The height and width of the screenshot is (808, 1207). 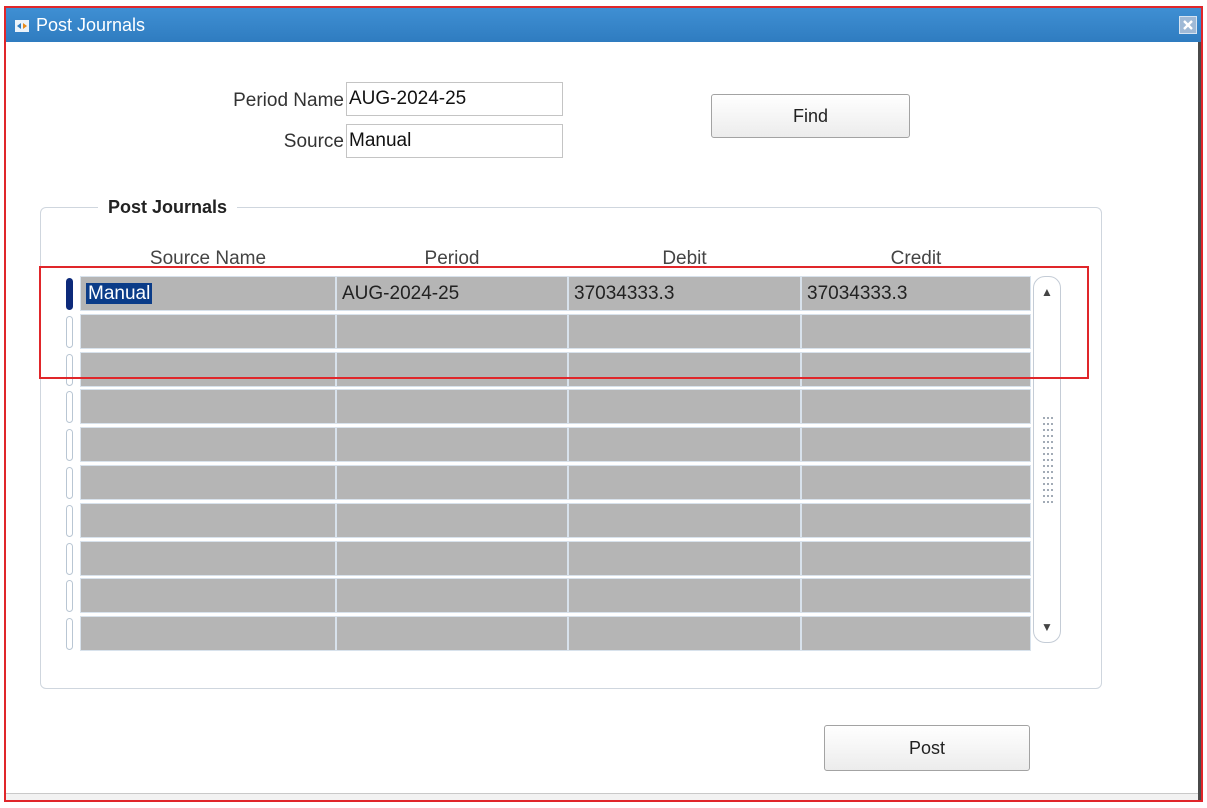 I want to click on oracle-forms-icon, so click(x=22, y=26).